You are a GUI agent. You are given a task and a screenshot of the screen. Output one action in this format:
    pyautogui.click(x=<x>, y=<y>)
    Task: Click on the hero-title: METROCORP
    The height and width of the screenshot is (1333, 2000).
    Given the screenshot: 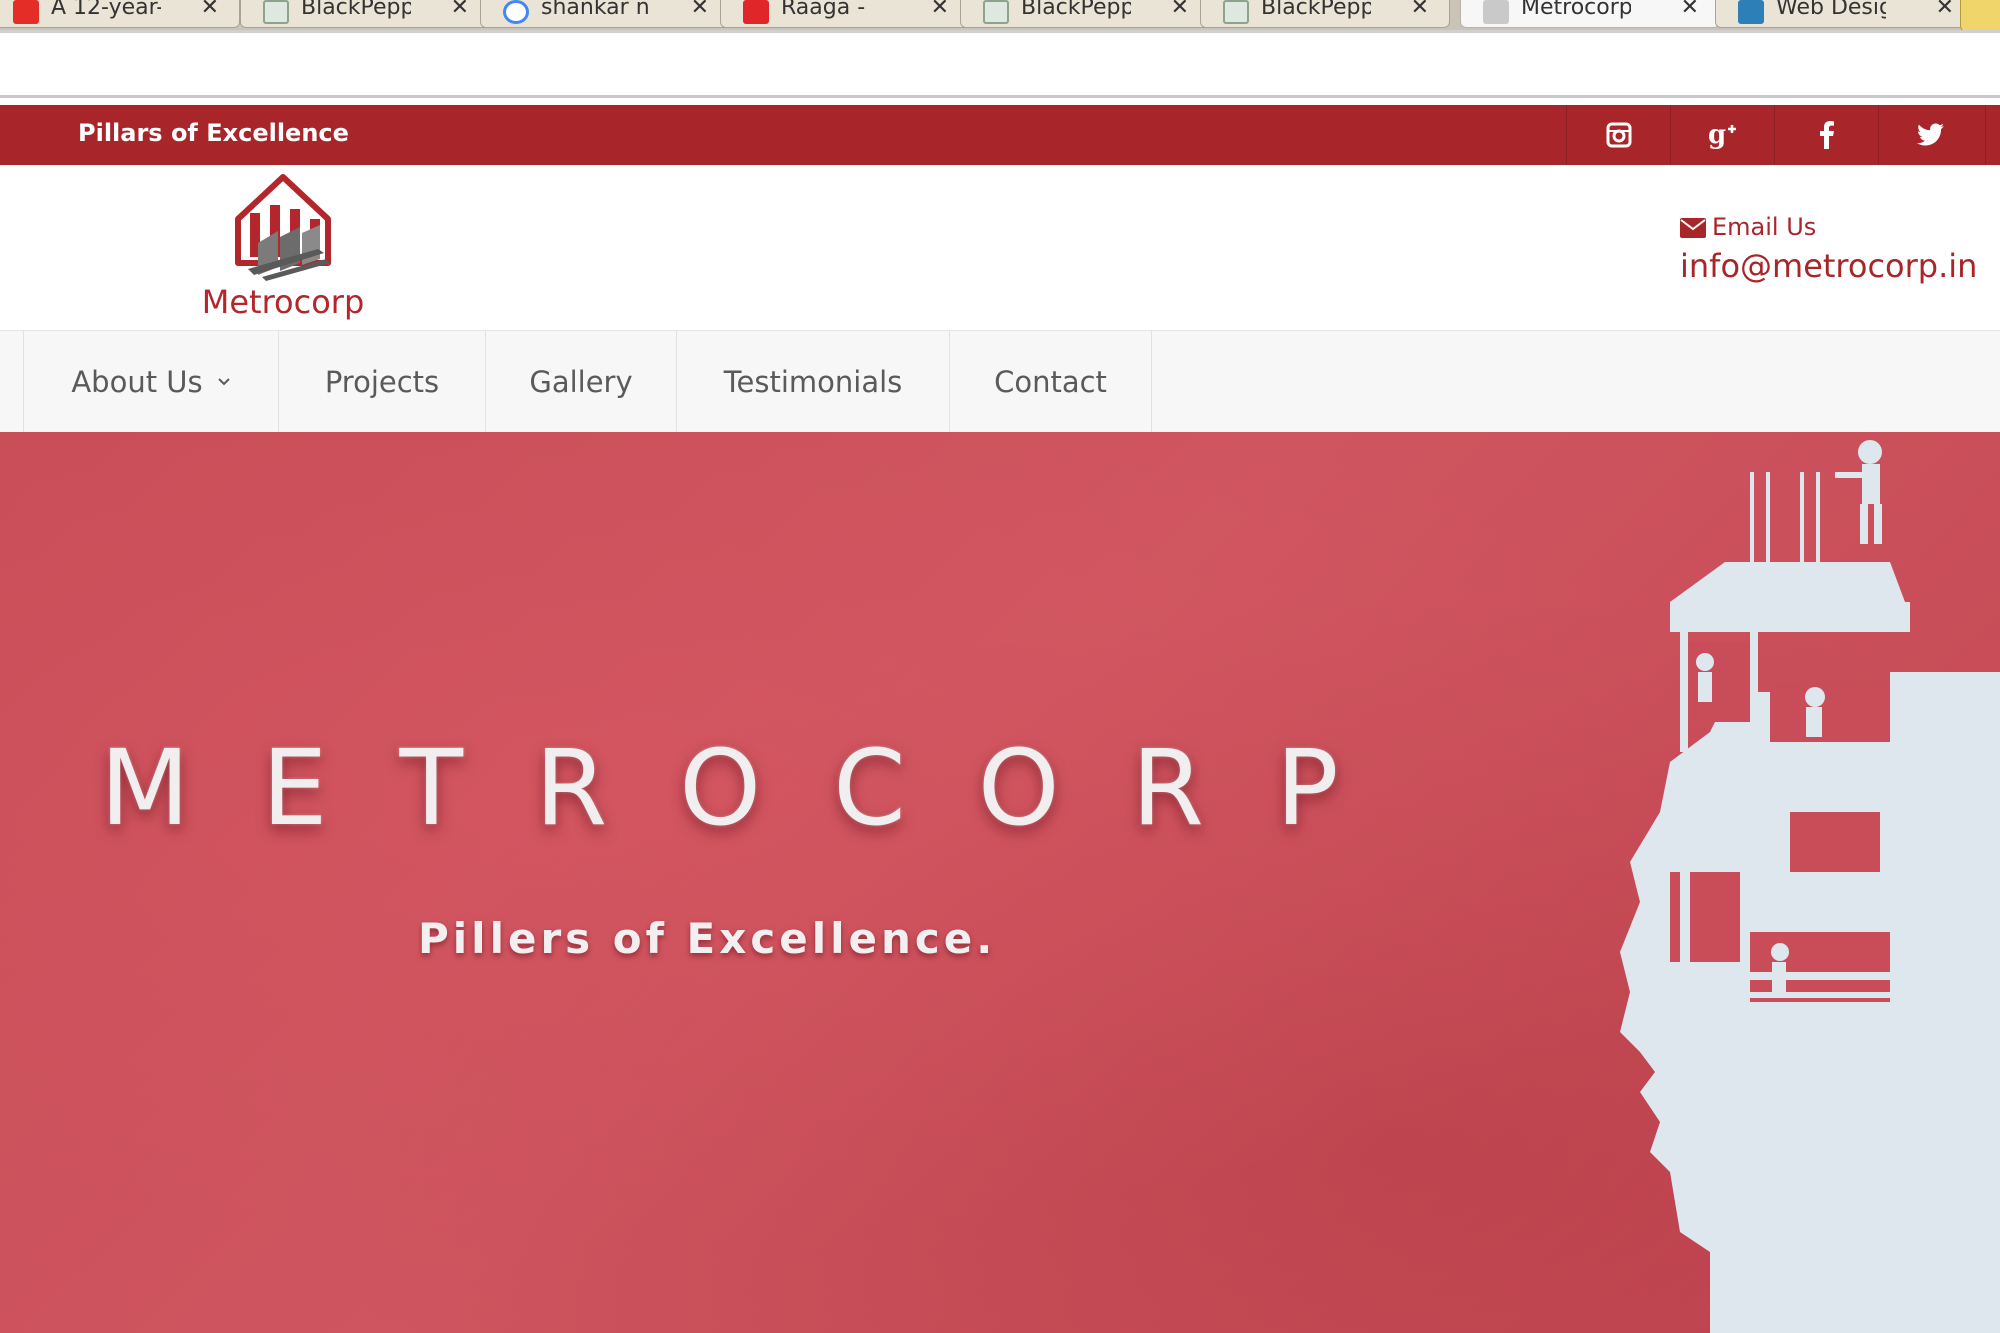 What is the action you would take?
    pyautogui.click(x=755, y=788)
    